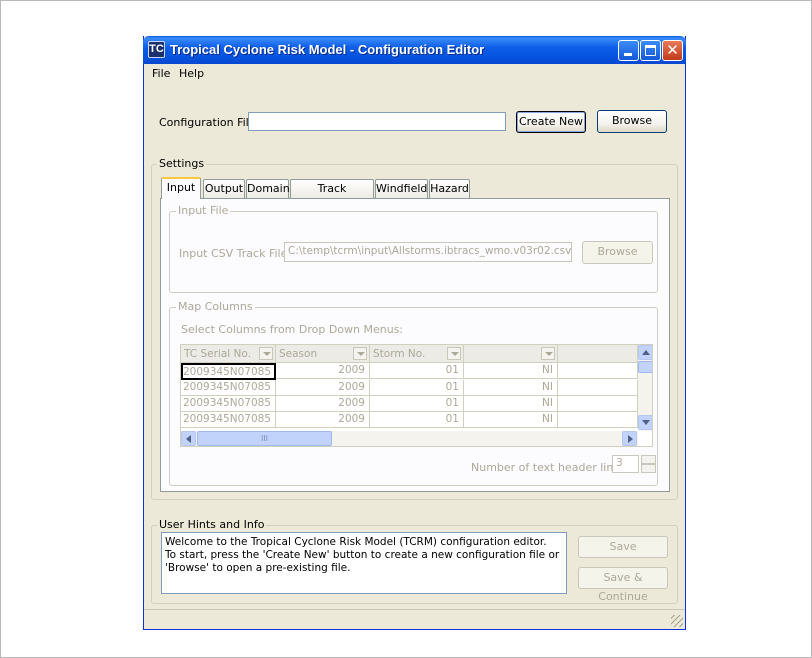 The height and width of the screenshot is (658, 812). I want to click on minimize-button, so click(628, 50).